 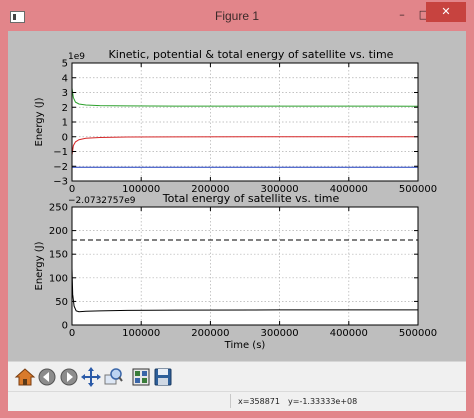 I want to click on close-button: ✕, so click(x=446, y=12).